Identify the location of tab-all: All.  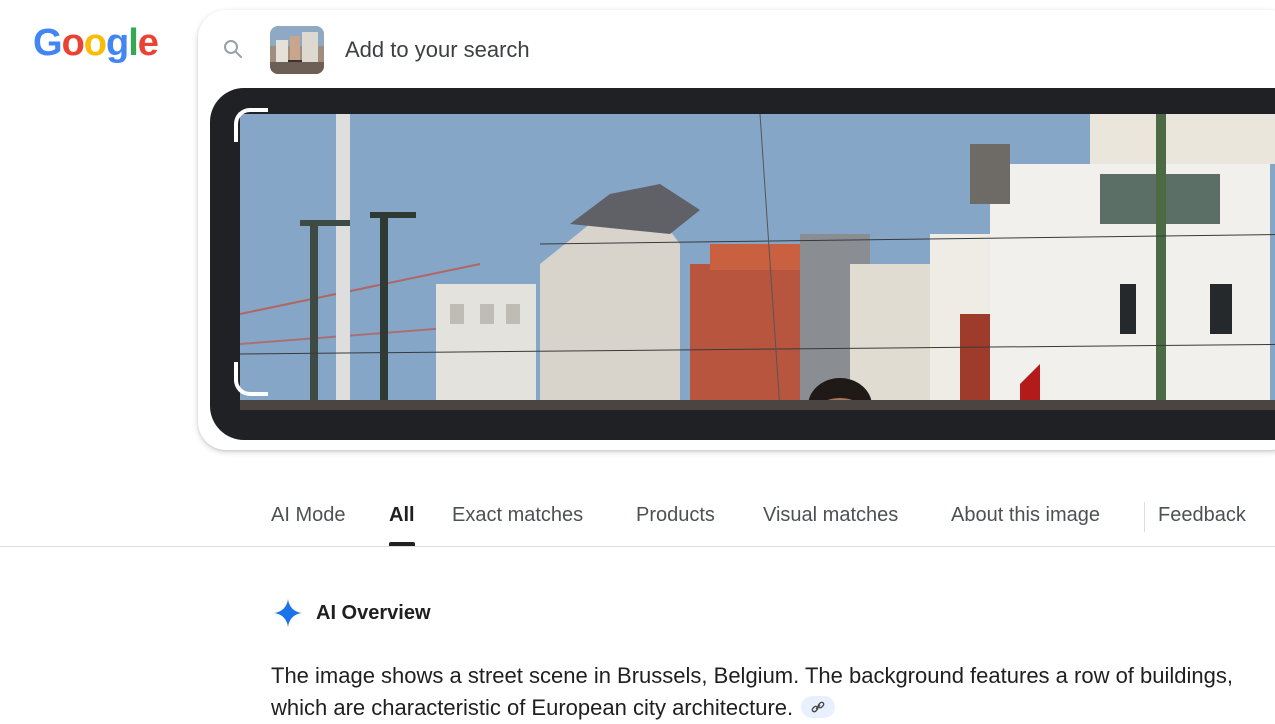
(402, 525).